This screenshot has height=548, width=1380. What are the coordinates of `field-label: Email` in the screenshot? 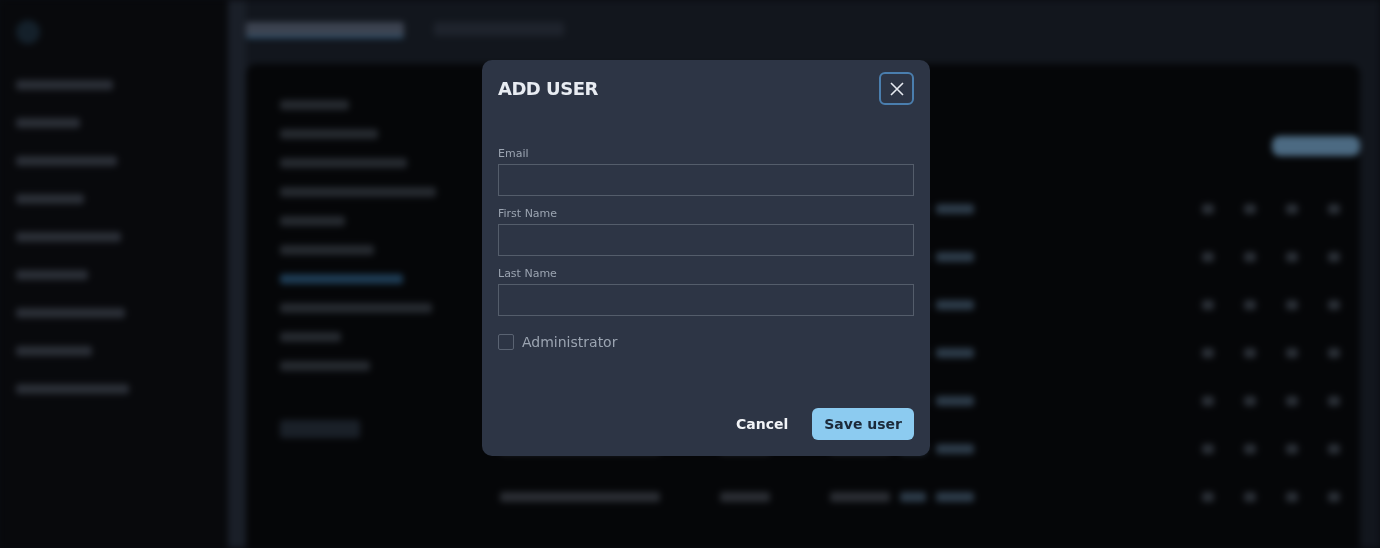 It's located at (514, 153).